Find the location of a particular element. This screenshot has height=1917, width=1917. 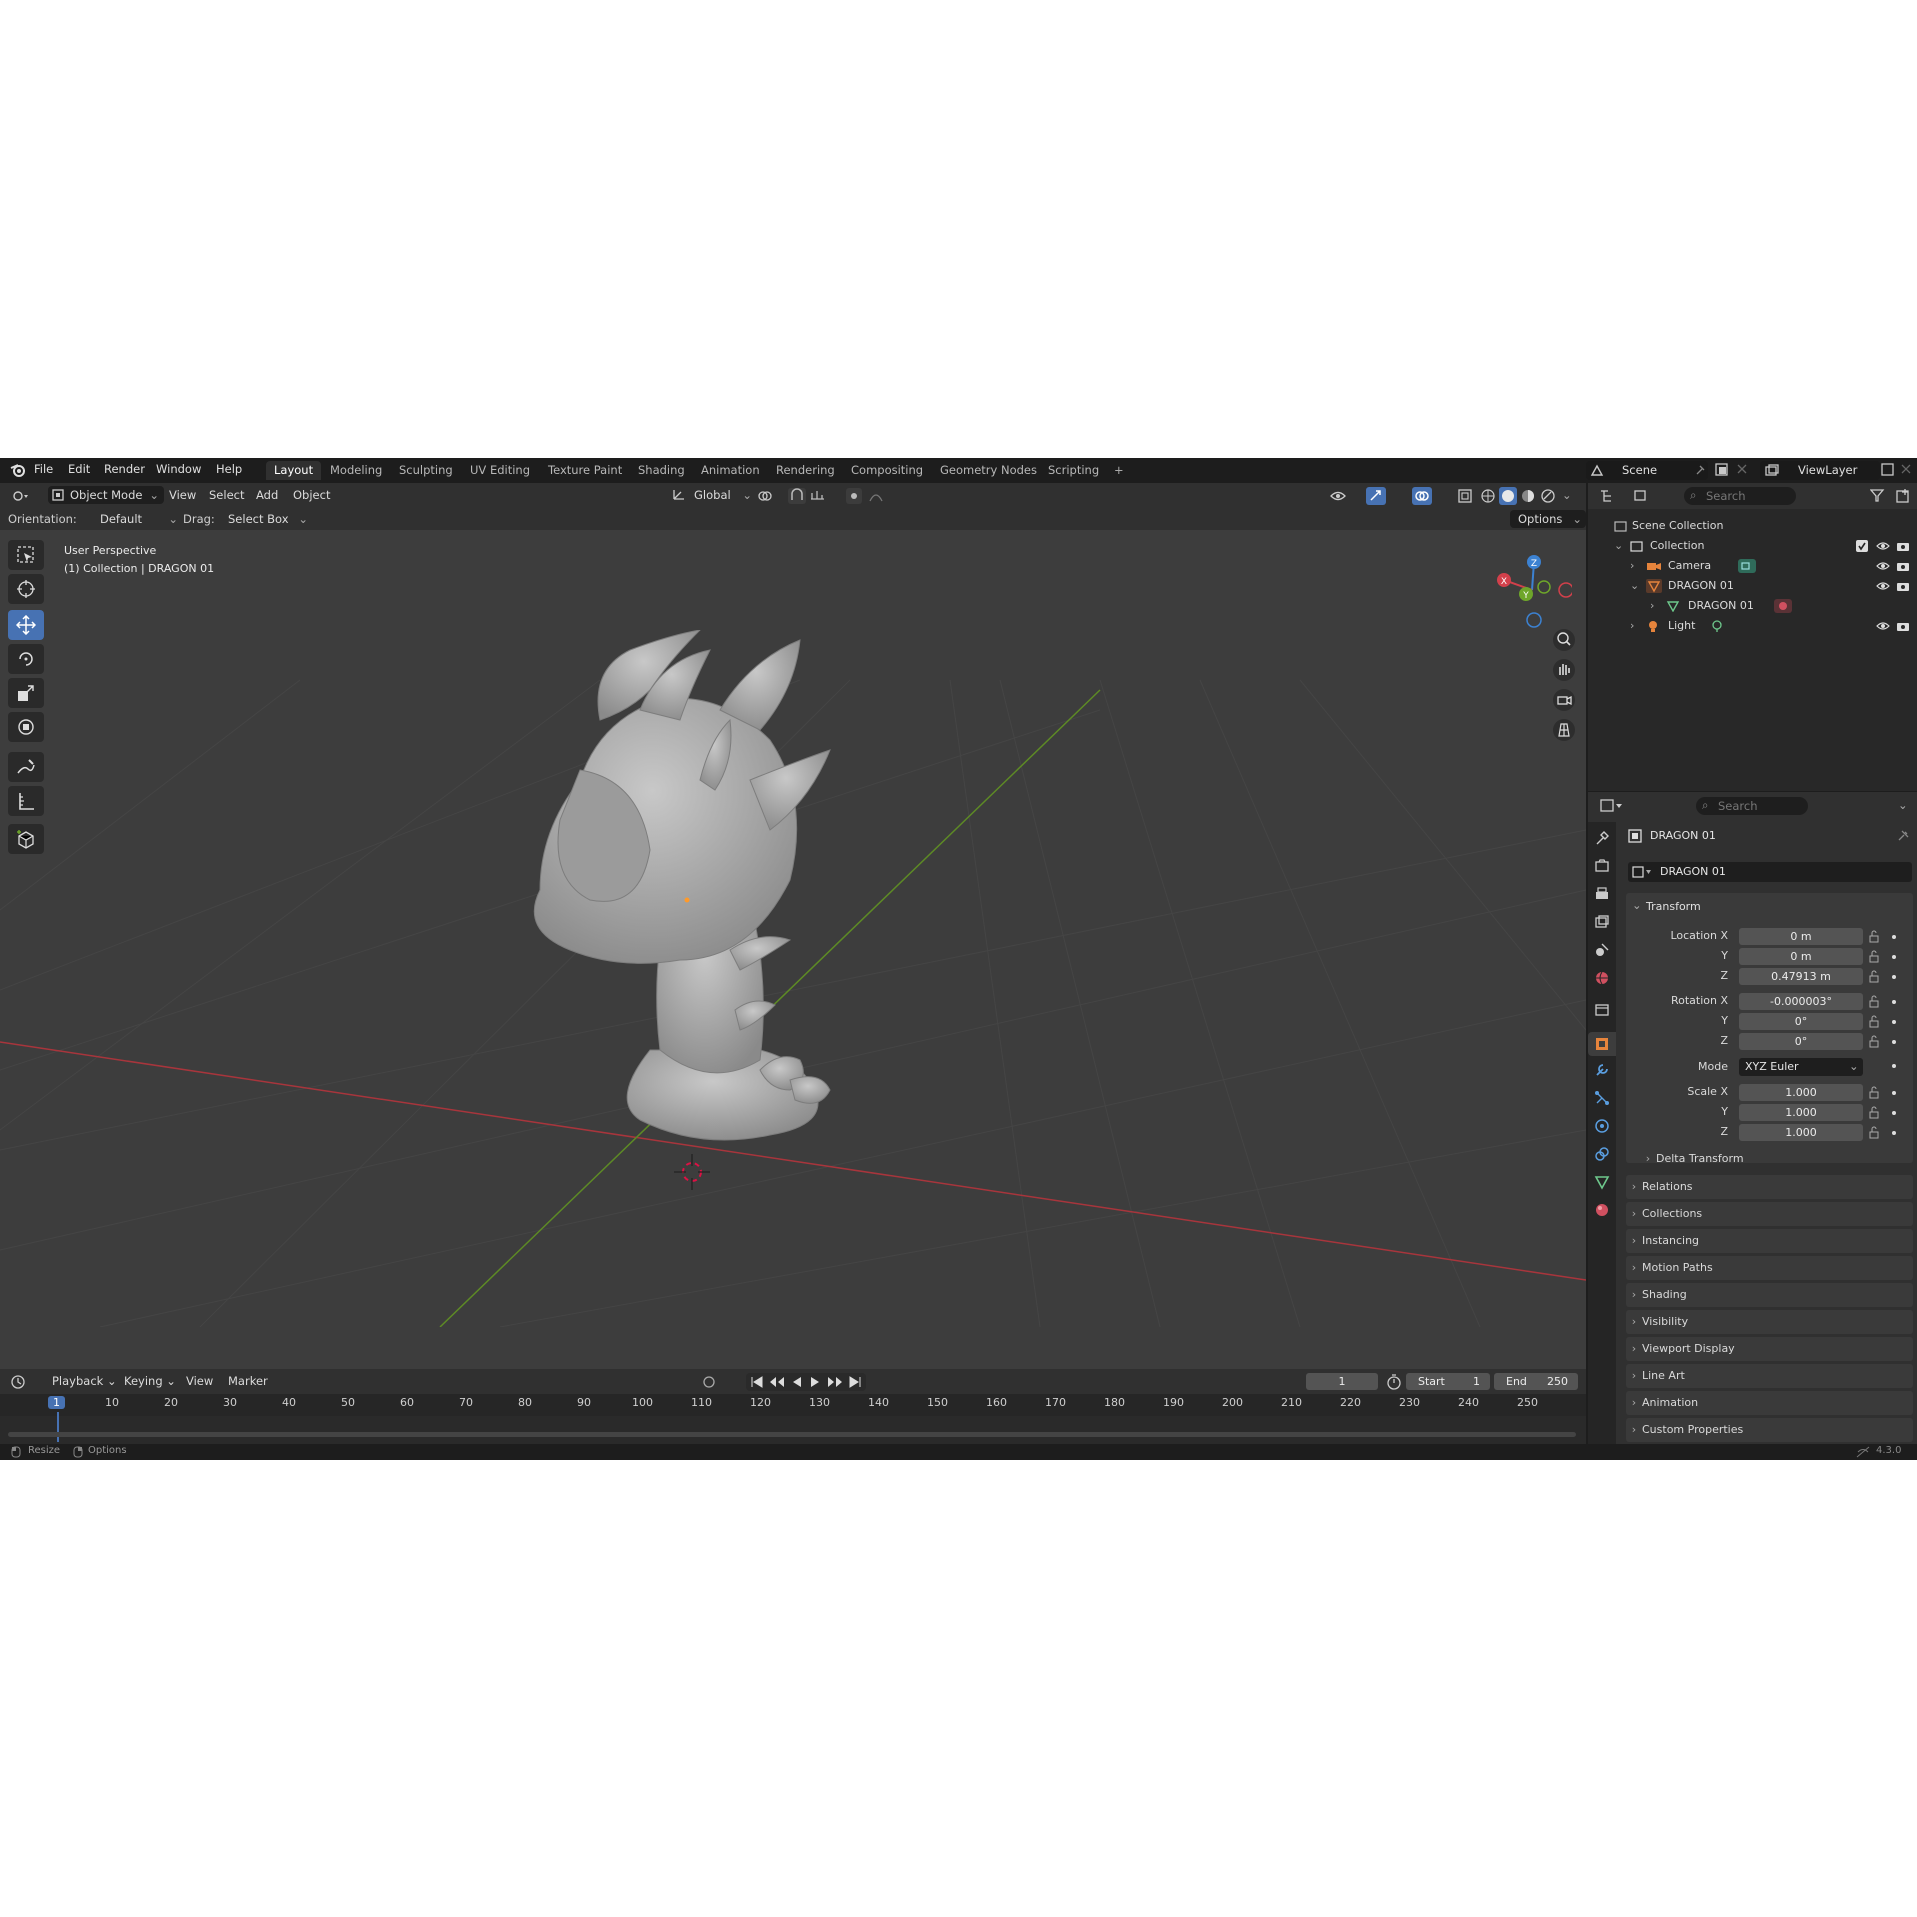

tool-settings-tab-icon is located at coordinates (1602, 838).